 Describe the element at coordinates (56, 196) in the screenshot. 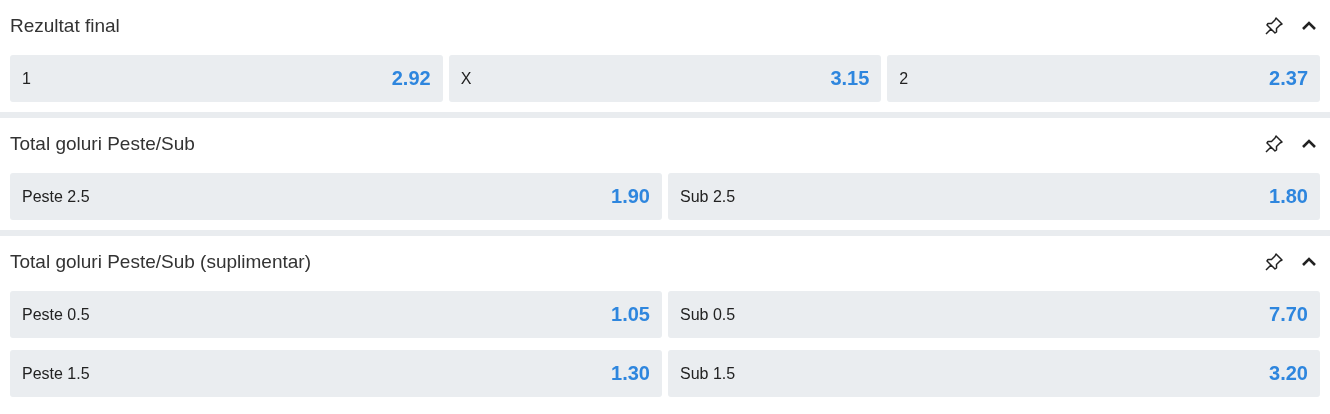

I see `outcome-label: Peste 2.5` at that location.